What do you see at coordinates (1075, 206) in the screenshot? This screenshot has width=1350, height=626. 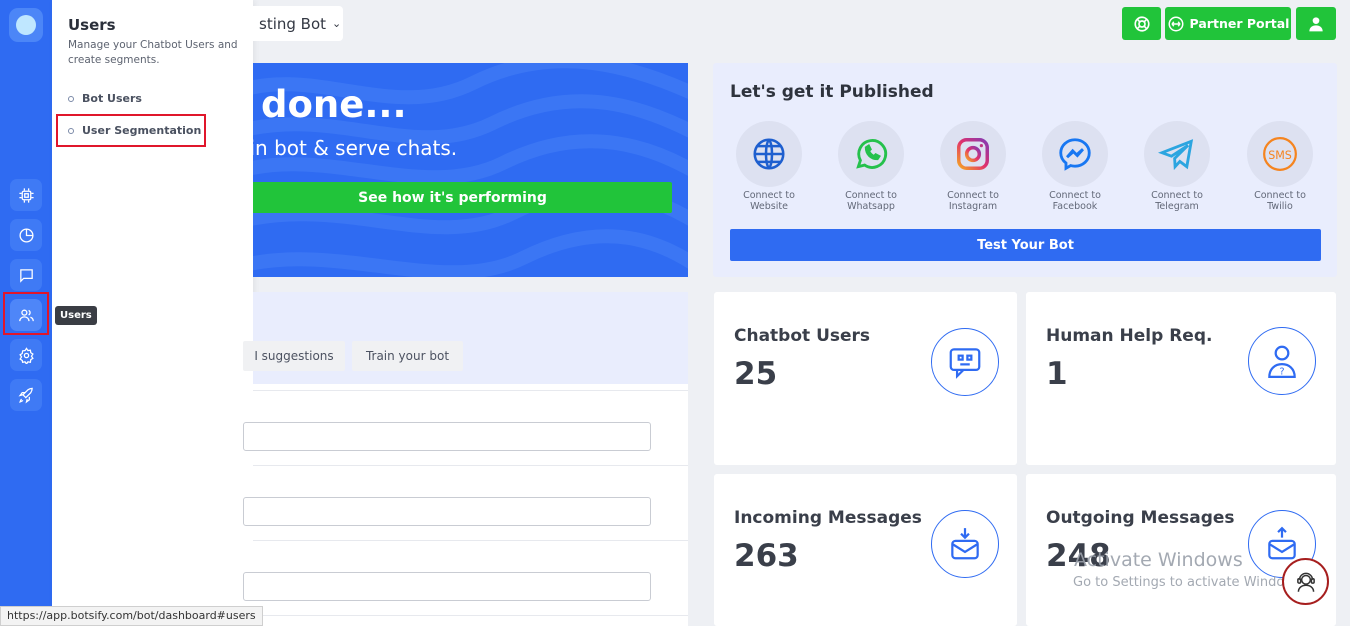 I see `channel-line2: Facebook` at bounding box center [1075, 206].